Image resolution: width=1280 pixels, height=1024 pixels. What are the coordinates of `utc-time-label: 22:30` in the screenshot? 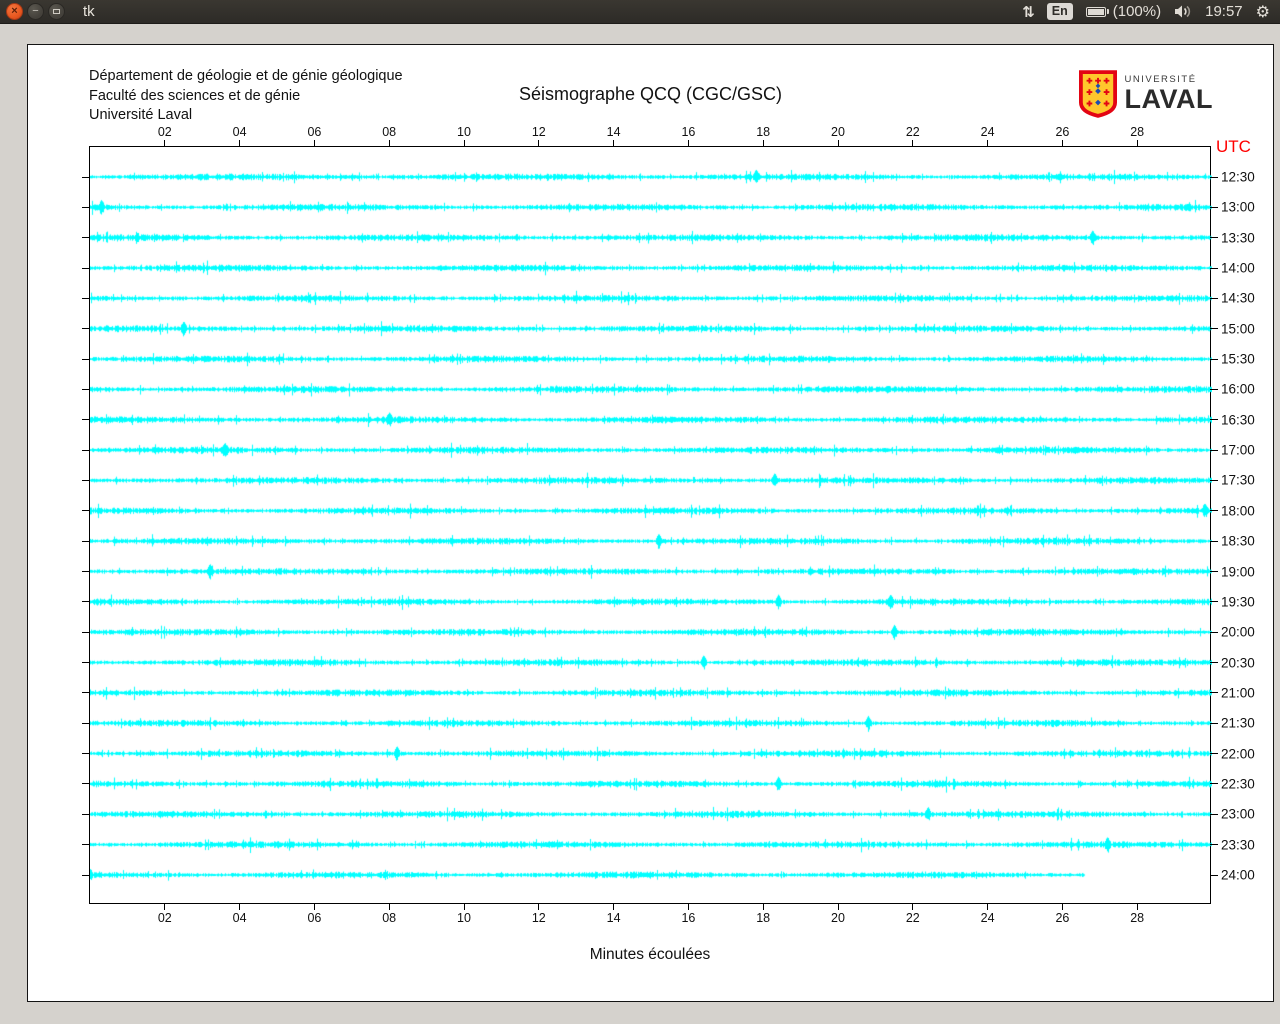 It's located at (1238, 784).